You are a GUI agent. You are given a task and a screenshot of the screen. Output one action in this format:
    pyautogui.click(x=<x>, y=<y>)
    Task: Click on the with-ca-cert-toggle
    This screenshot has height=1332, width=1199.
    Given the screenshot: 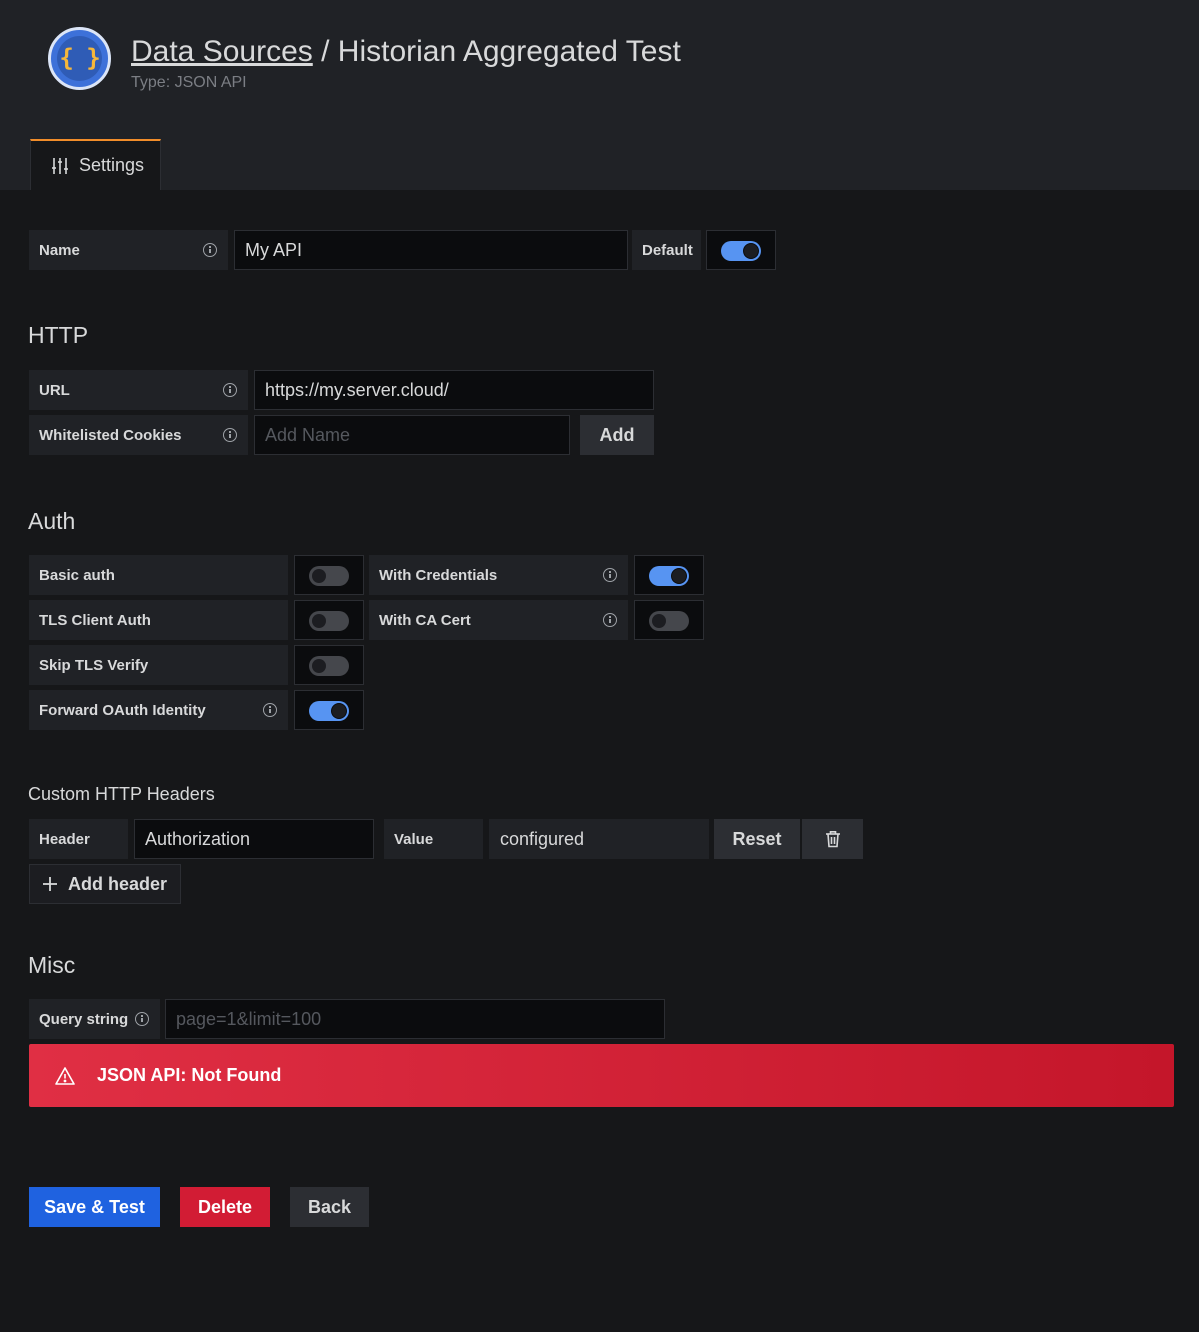 What is the action you would take?
    pyautogui.click(x=669, y=621)
    